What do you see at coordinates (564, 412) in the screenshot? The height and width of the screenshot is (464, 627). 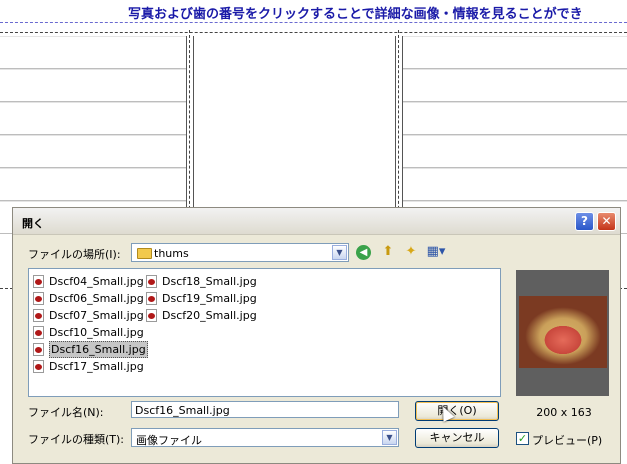 I see `preview-dimensions: 200 x 163` at bounding box center [564, 412].